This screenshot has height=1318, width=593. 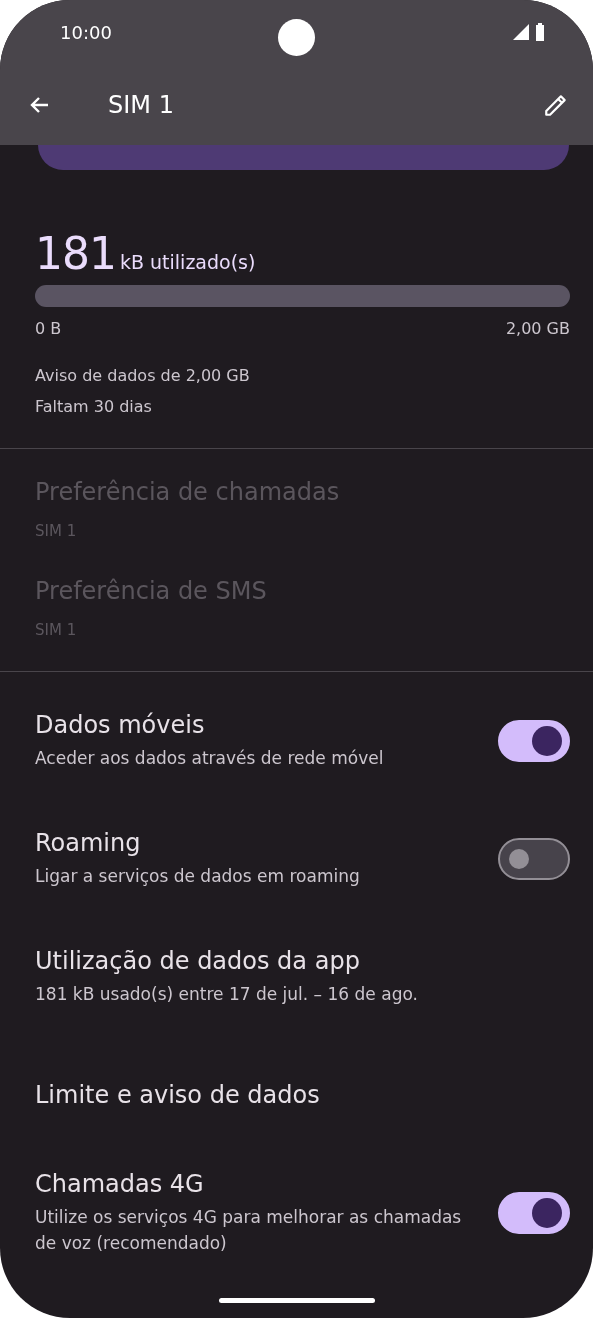 I want to click on usage-amount: 181, so click(x=75, y=253).